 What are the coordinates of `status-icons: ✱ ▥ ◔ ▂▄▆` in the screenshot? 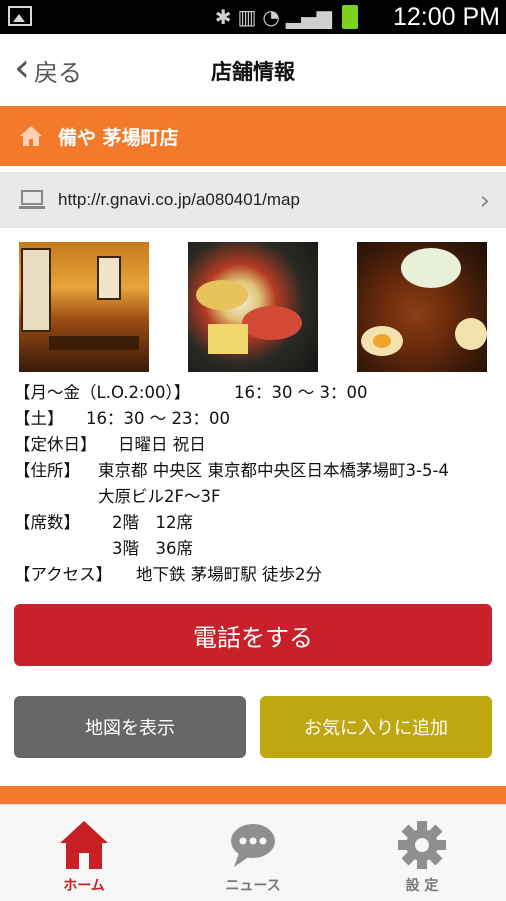 It's located at (286, 17).